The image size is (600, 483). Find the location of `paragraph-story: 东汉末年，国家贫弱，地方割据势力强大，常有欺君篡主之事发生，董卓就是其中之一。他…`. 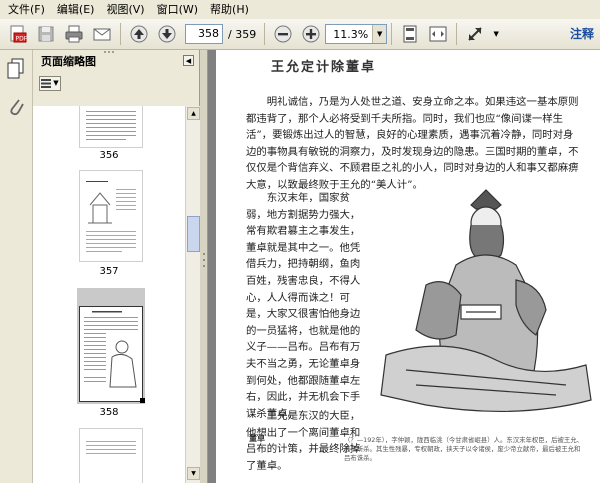

paragraph-story: 东汉末年，国家贫弱，地方割据势力强大，常有欺君篡主之事发生，董卓就是其中之一。他… is located at coordinates (303, 306).